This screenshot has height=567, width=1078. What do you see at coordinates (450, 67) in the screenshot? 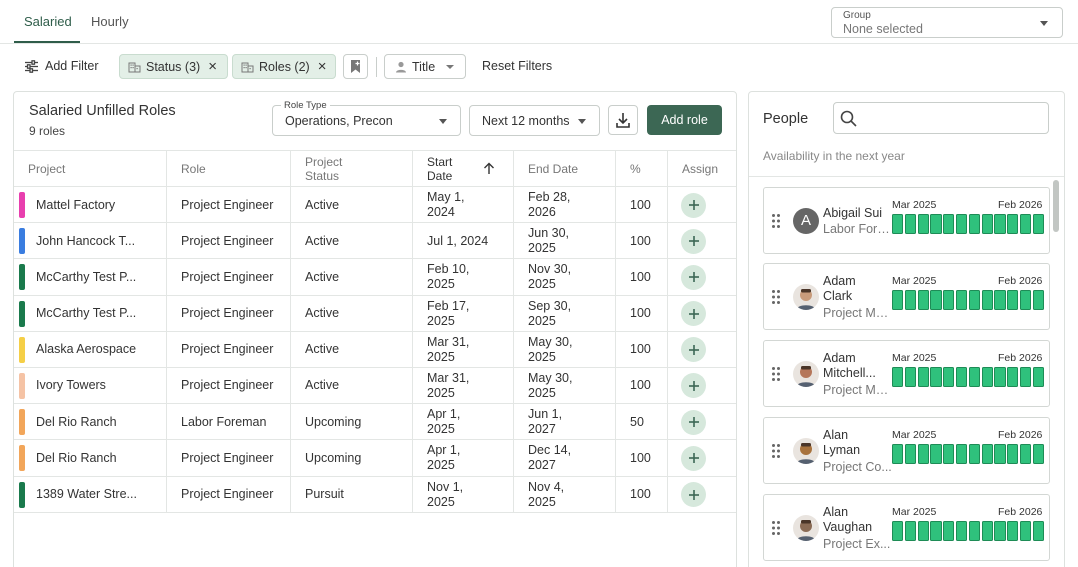
I see `chevron-down-icon` at bounding box center [450, 67].